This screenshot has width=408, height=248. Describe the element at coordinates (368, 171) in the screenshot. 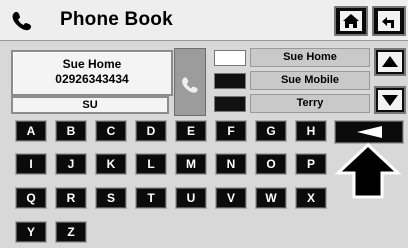

I see `up-pointer-arrow-icon` at that location.